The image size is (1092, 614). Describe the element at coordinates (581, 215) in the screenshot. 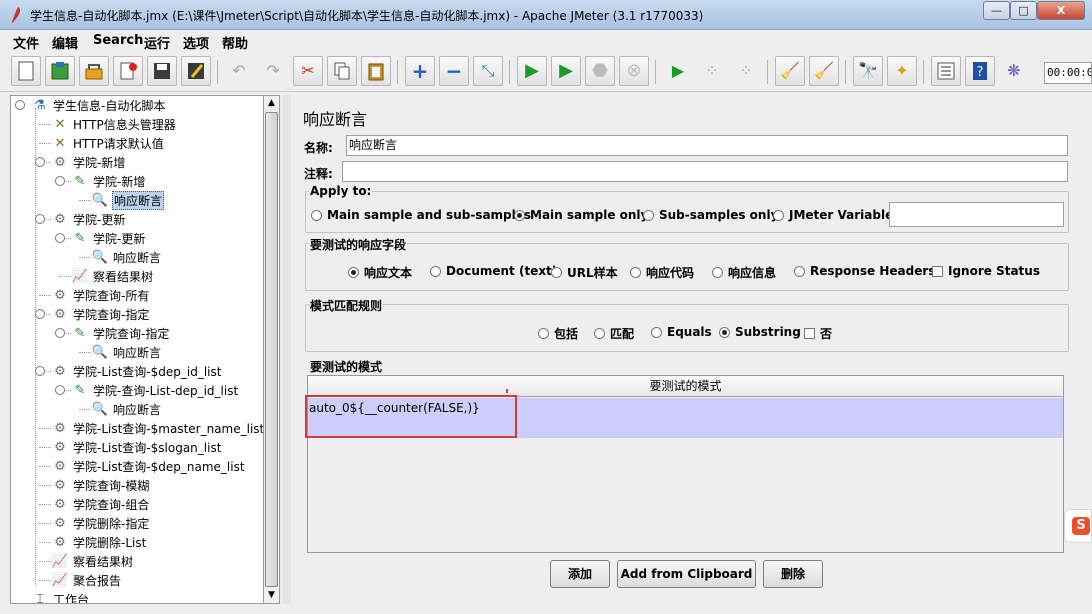

I see `apply-main-only-radio: Main sample only` at that location.